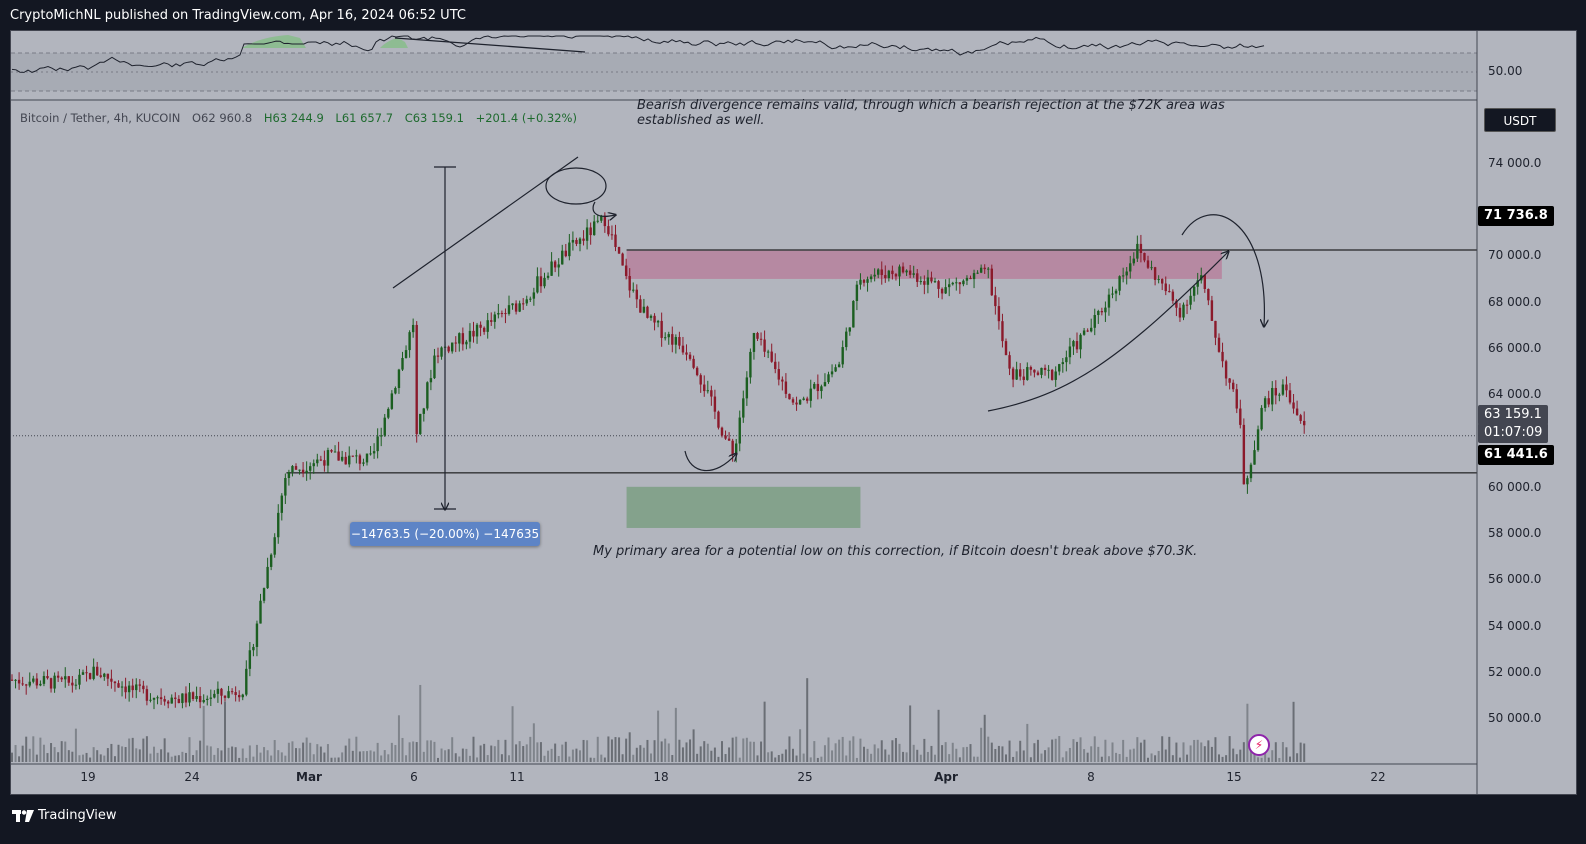  Describe the element at coordinates (1513, 415) in the screenshot. I see `last-price-tag: 63 159.1` at that location.